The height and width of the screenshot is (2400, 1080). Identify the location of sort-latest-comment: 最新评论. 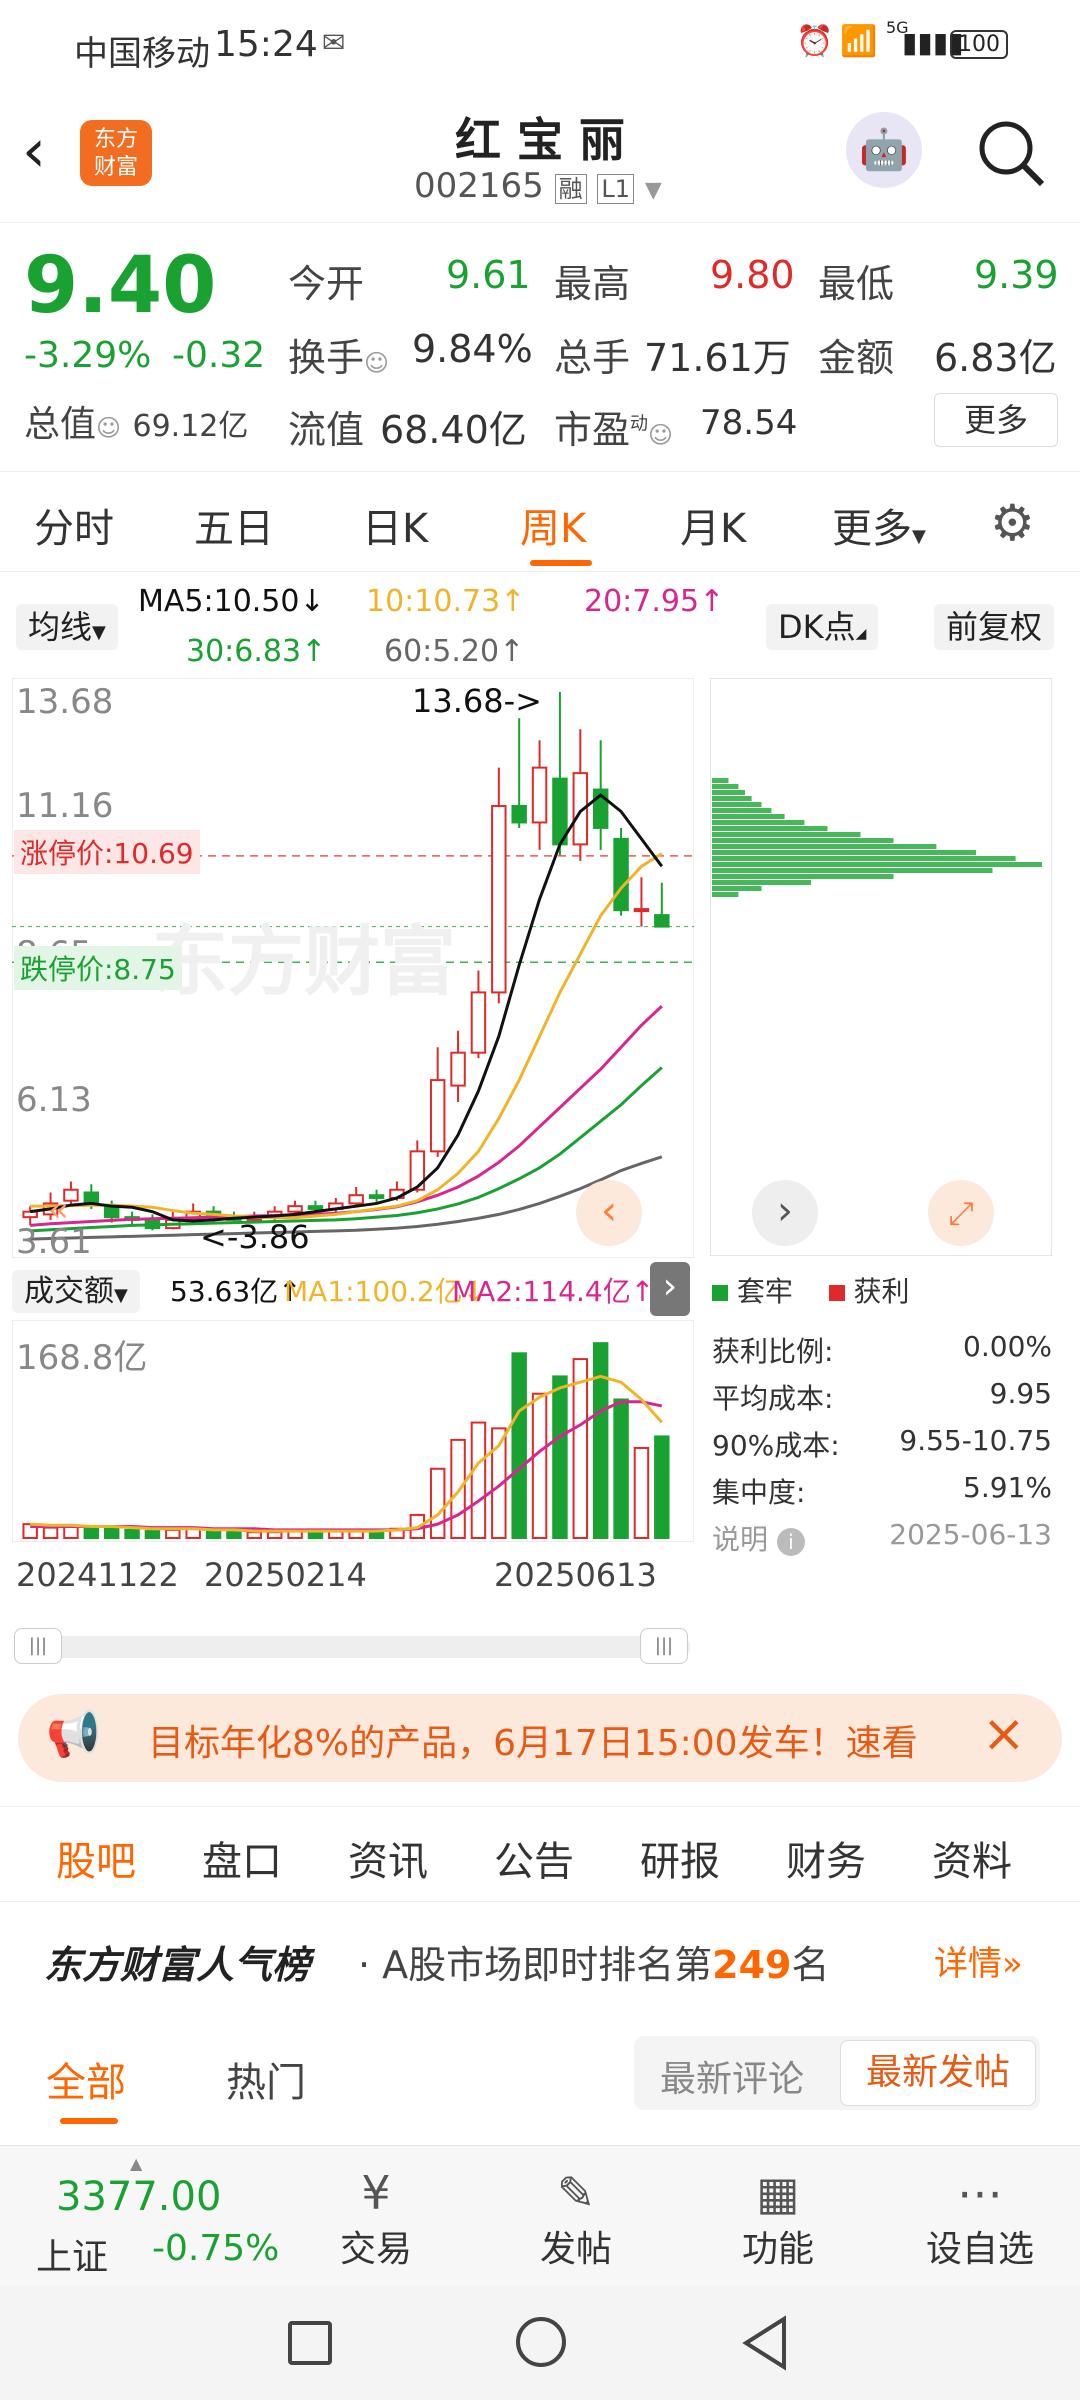
(732, 2076).